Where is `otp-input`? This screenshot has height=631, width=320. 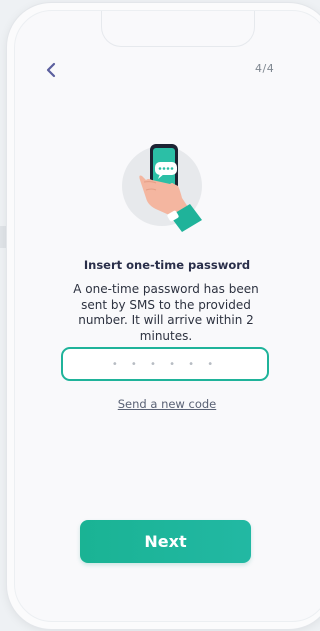 otp-input is located at coordinates (165, 364).